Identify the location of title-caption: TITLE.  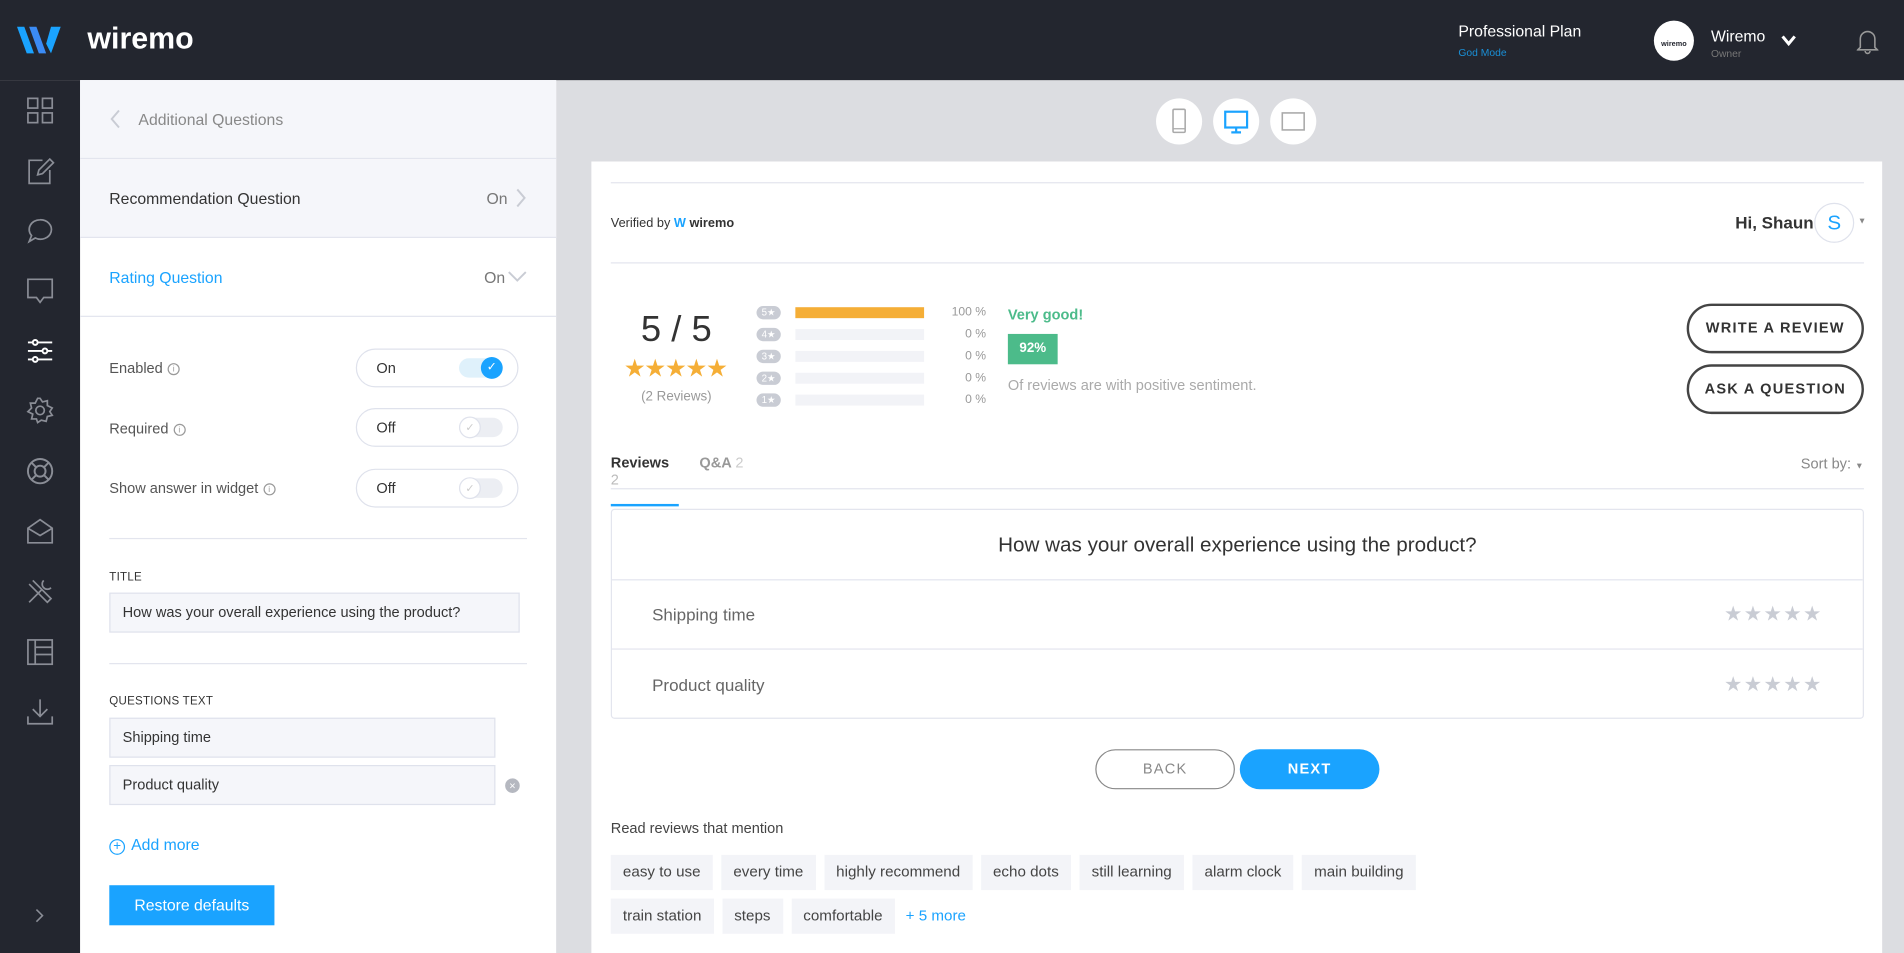
(125, 577).